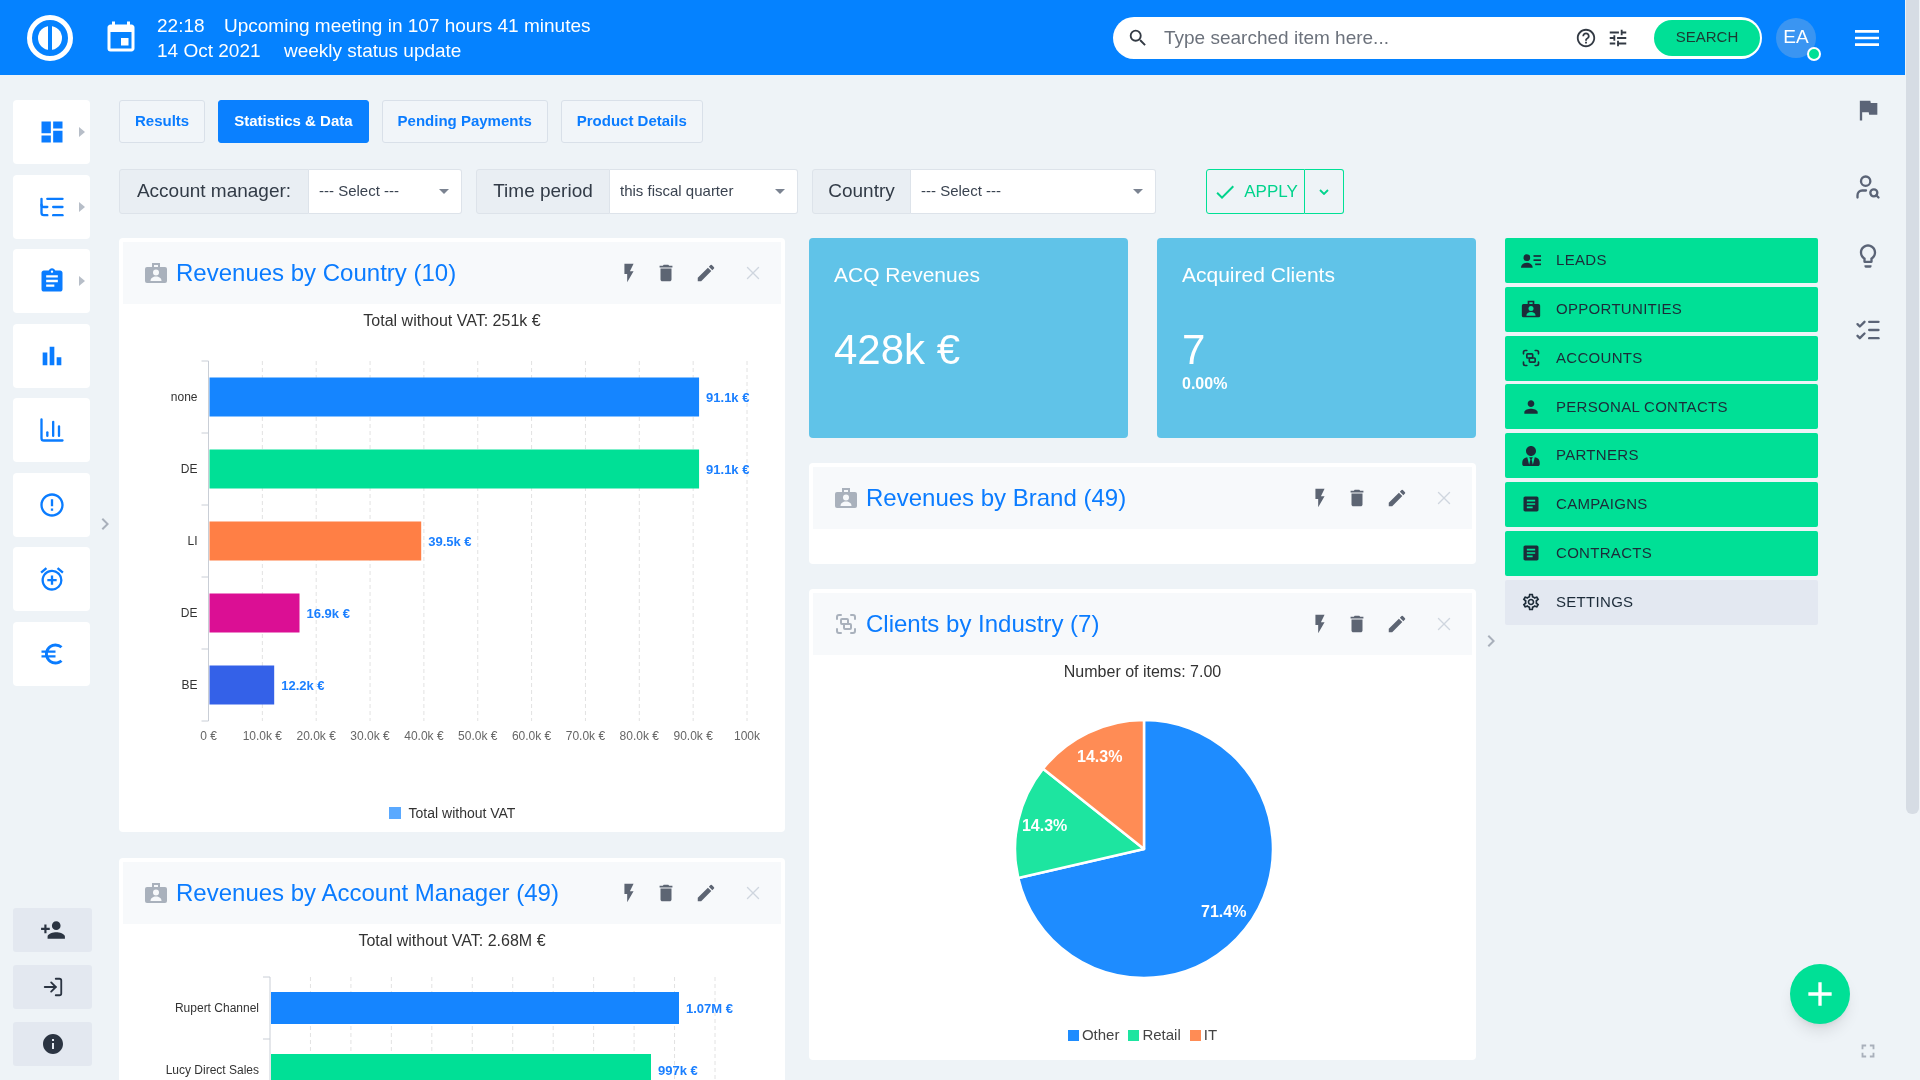 The image size is (1920, 1080). I want to click on legend-label: IT, so click(1210, 1035).